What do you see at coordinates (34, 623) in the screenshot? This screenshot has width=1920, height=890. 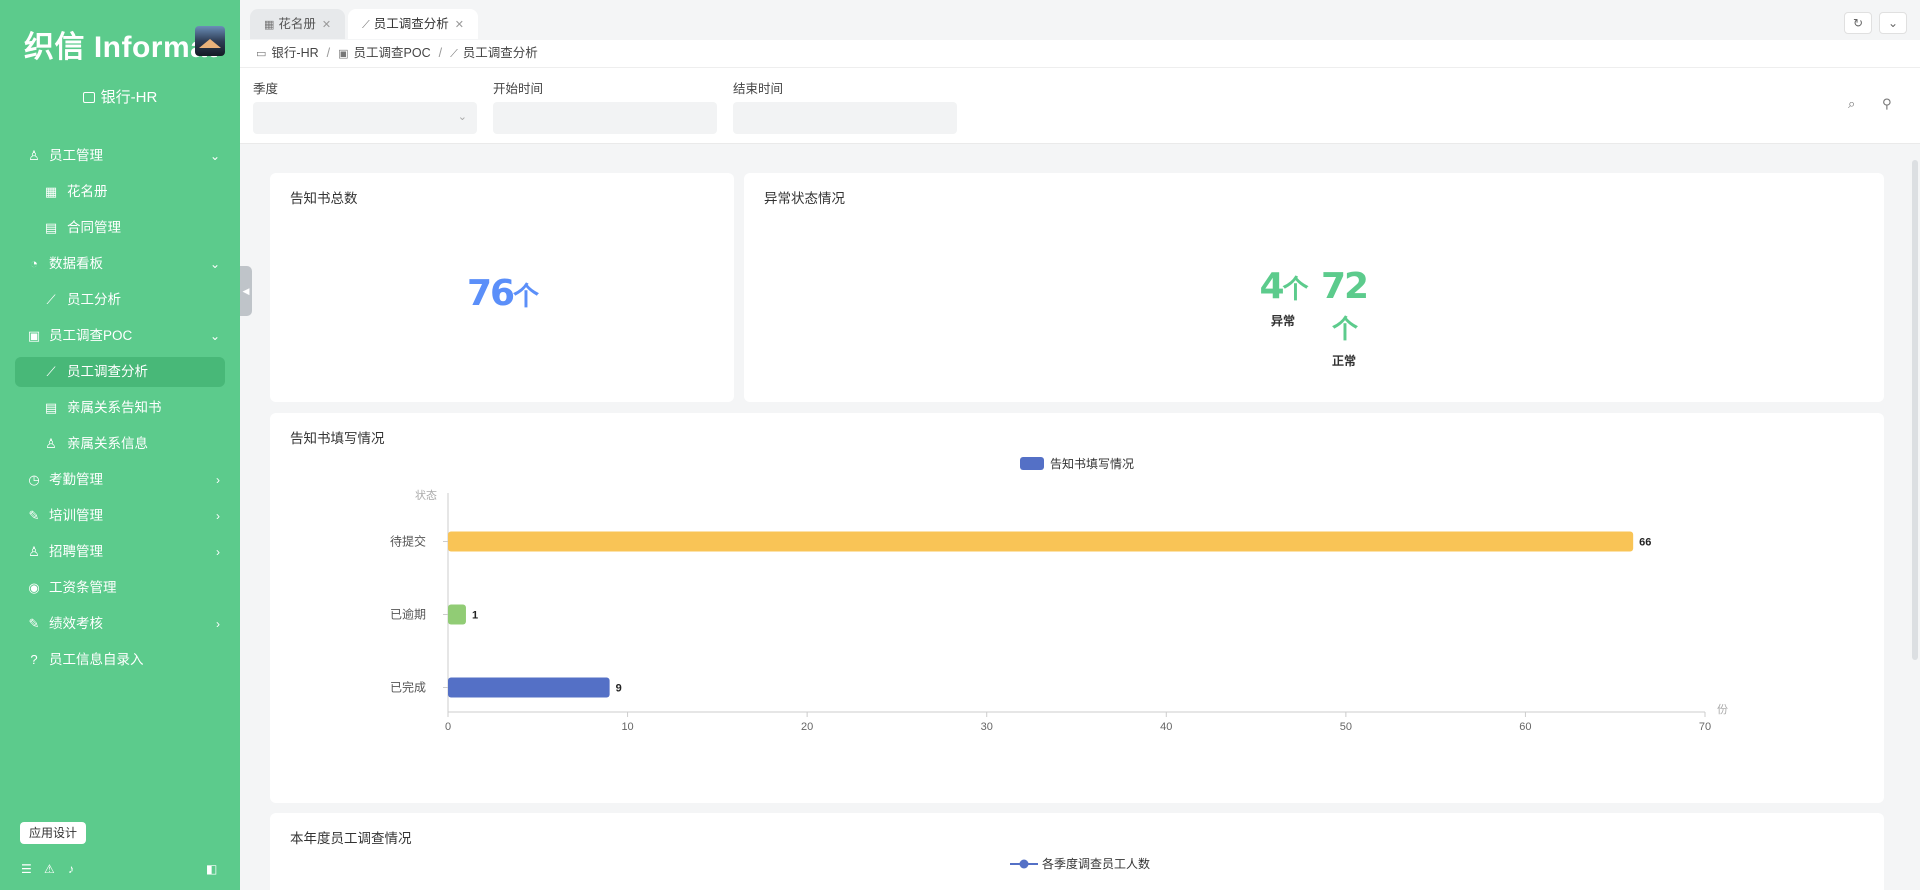 I see `pencil-icon: ✎` at bounding box center [34, 623].